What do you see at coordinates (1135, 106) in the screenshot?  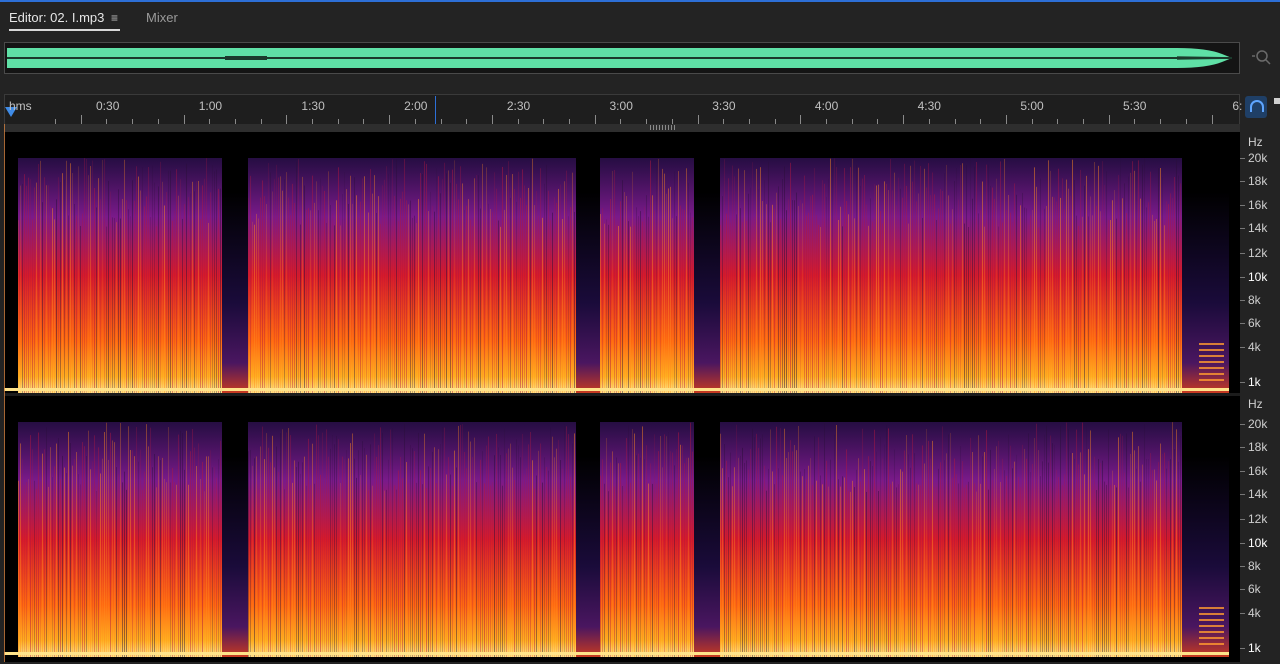 I see `time-tick-label: 5:30` at bounding box center [1135, 106].